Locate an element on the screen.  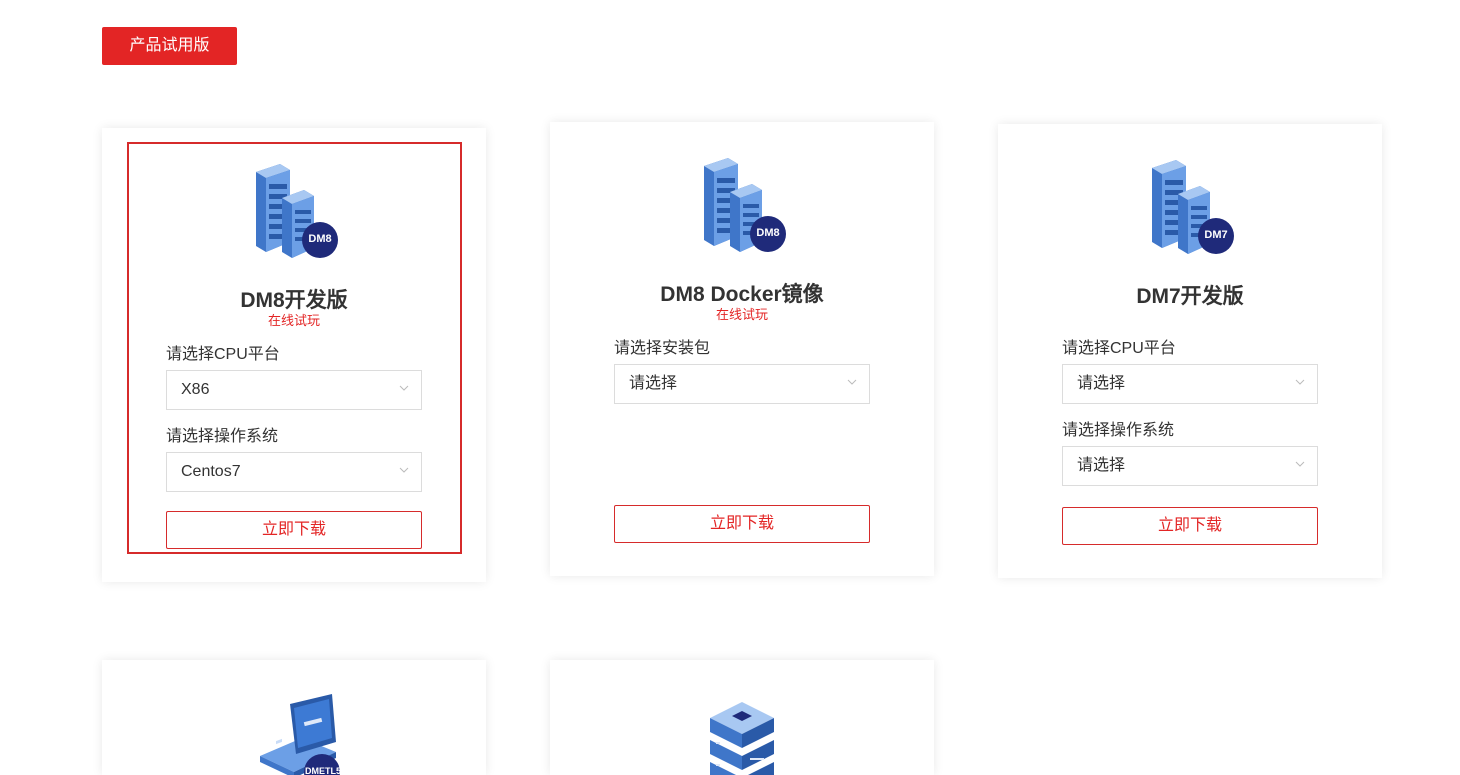
os-select: 请选择 is located at coordinates (1190, 466).